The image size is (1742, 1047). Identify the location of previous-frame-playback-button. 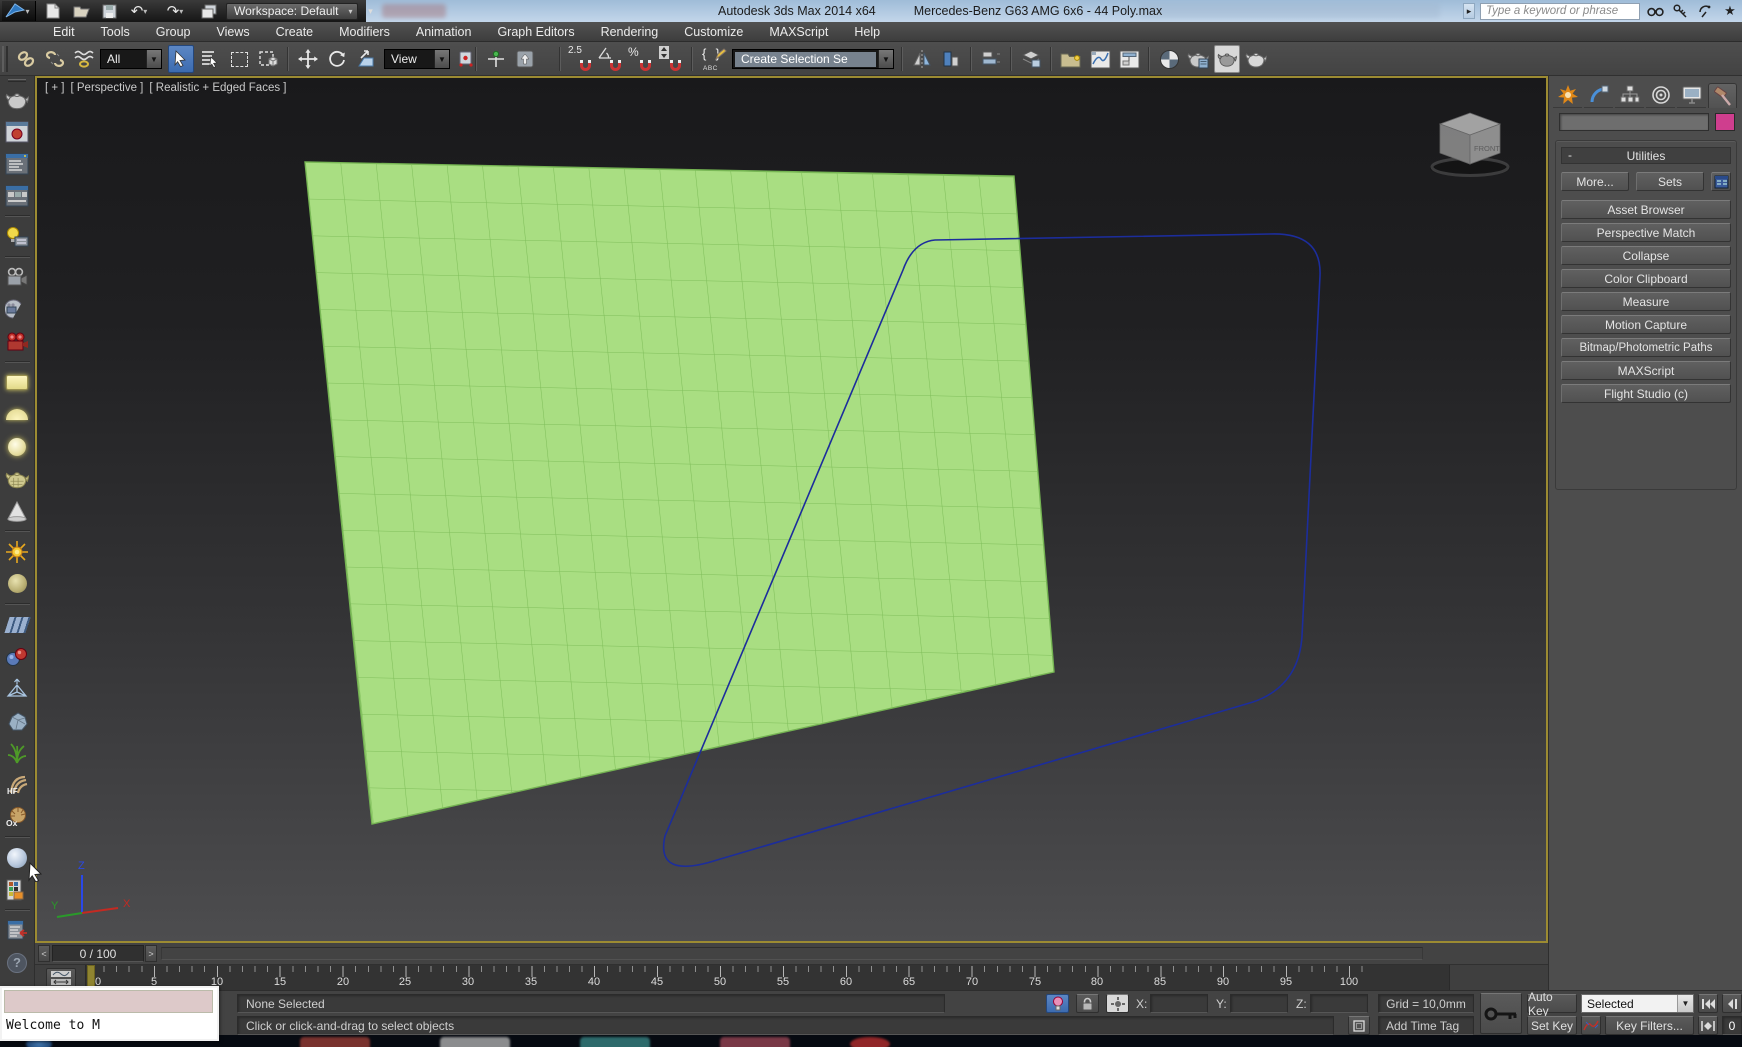
(1732, 1003).